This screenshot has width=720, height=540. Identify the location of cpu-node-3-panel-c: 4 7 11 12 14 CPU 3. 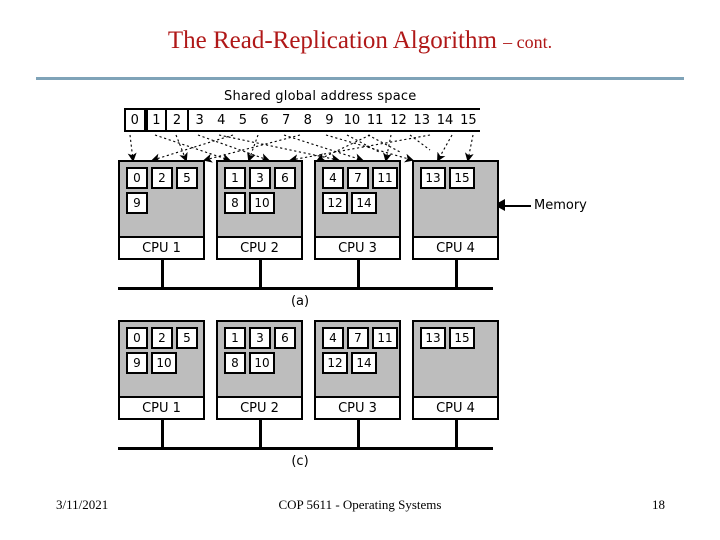
(357, 370).